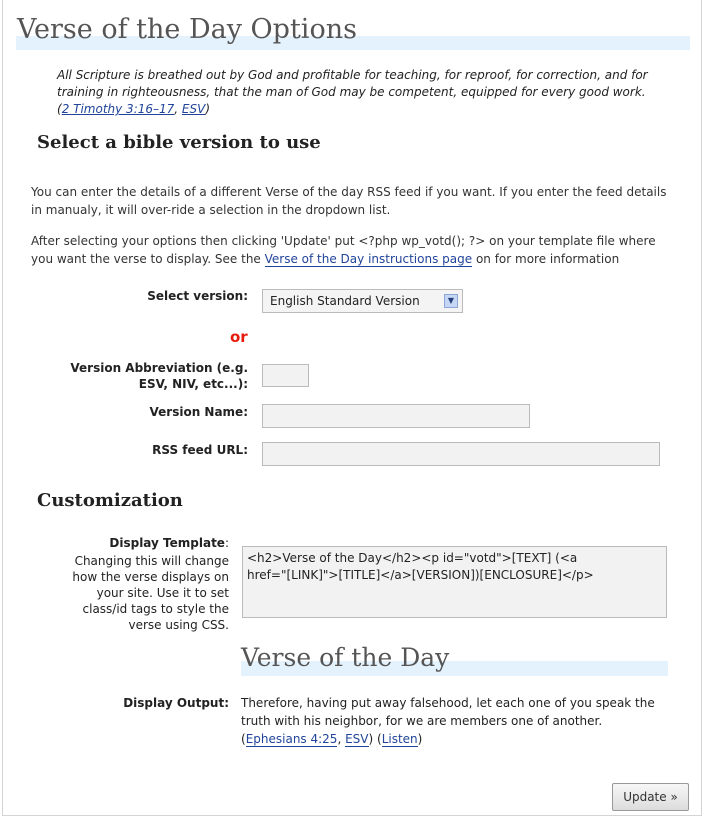 This screenshot has width=706, height=818. Describe the element at coordinates (345, 301) in the screenshot. I see `version-select-value: English Standard Version` at that location.